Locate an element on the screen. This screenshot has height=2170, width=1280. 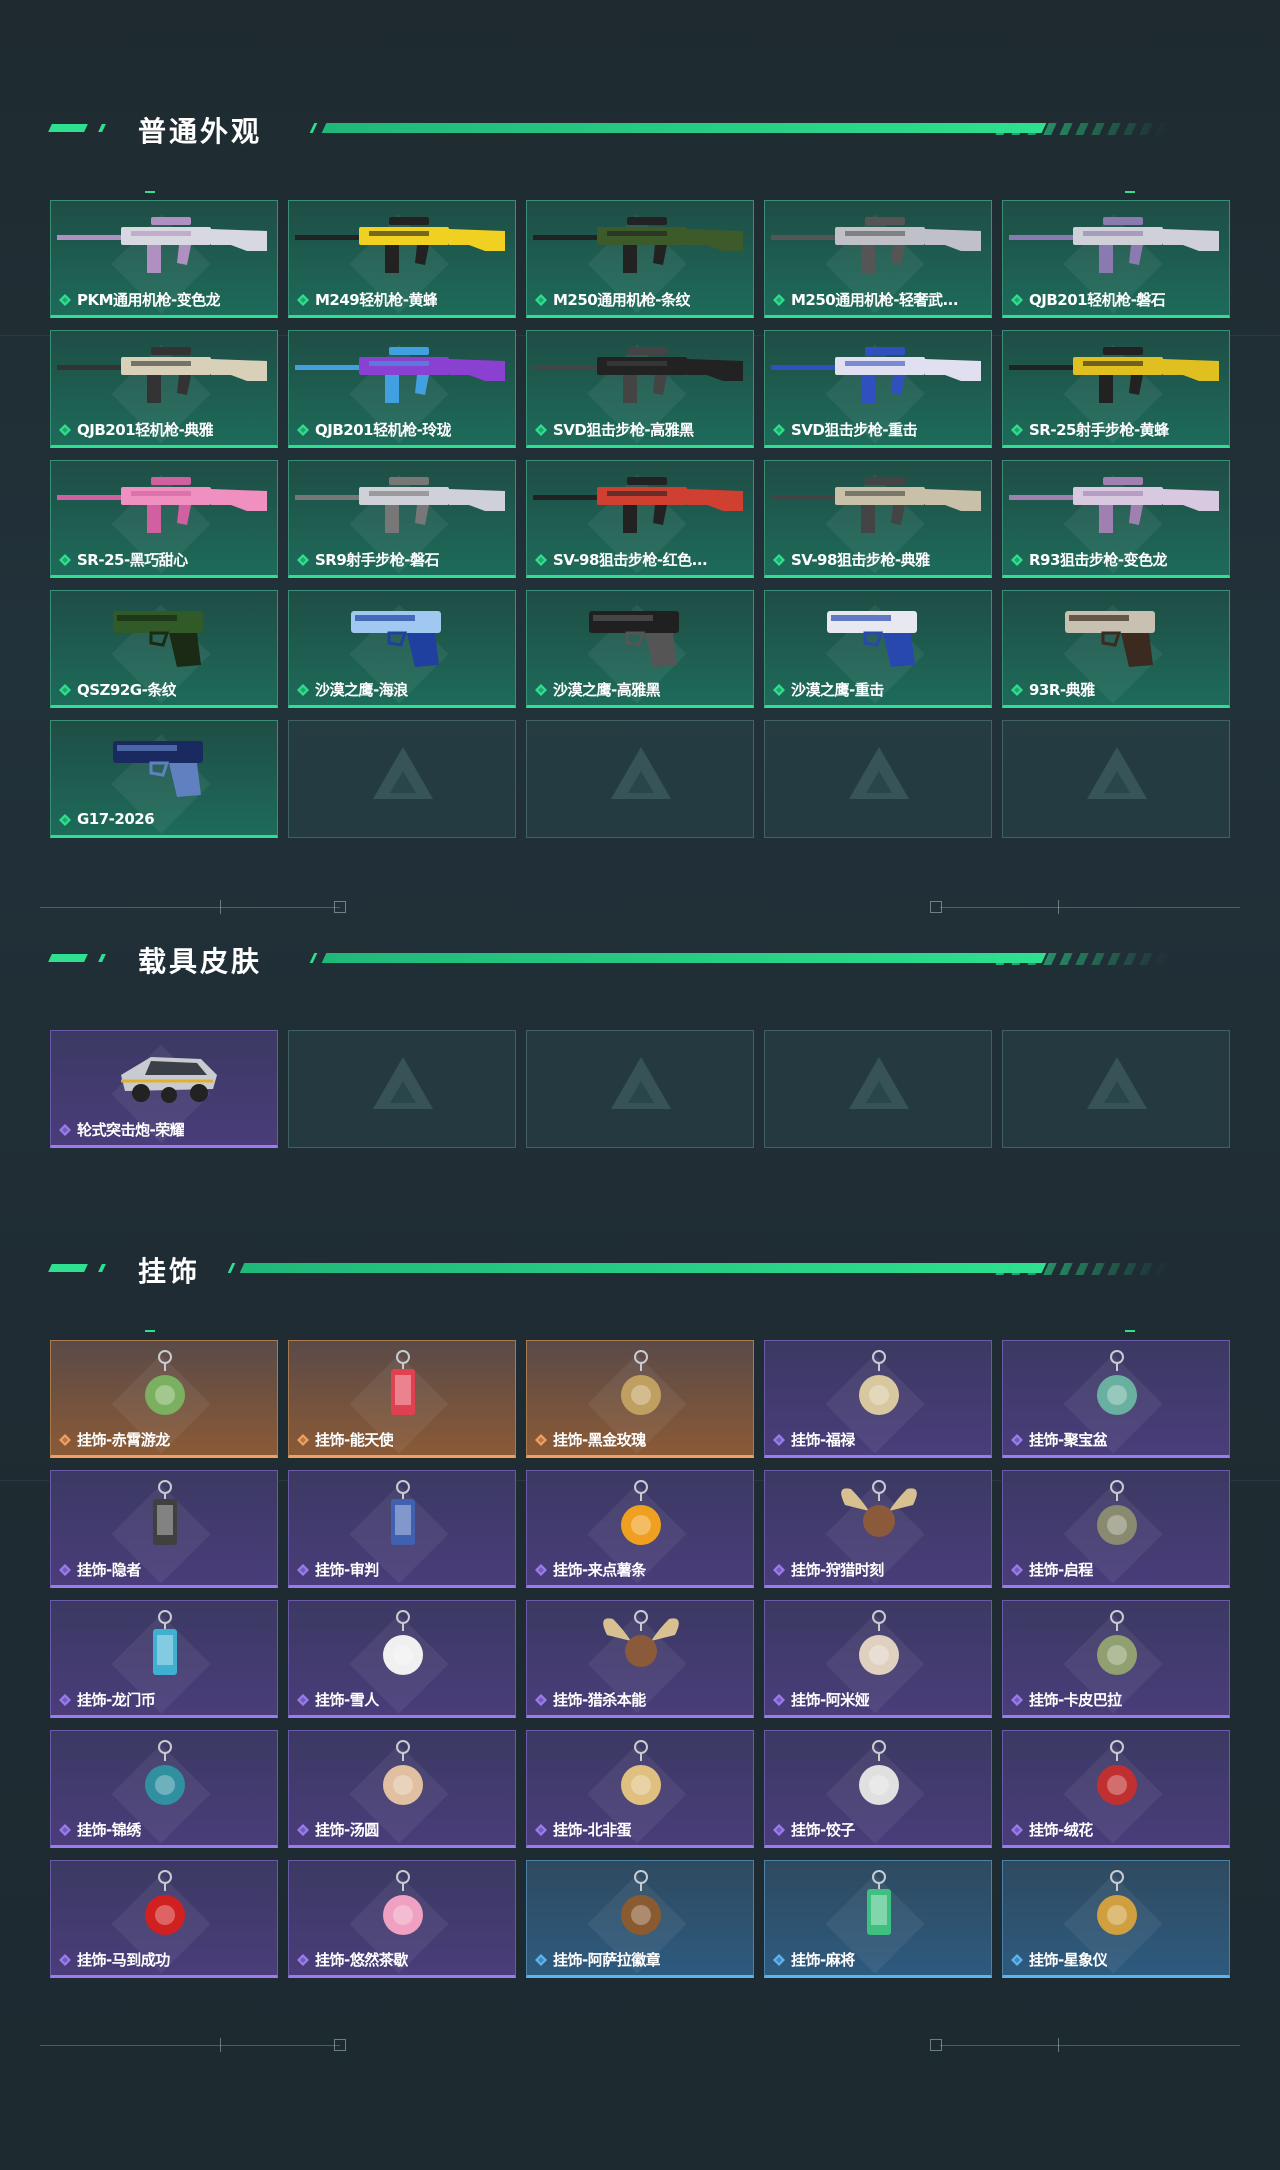
weapon-card: SR-25射手步枪-黄蜂 is located at coordinates (1116, 389).